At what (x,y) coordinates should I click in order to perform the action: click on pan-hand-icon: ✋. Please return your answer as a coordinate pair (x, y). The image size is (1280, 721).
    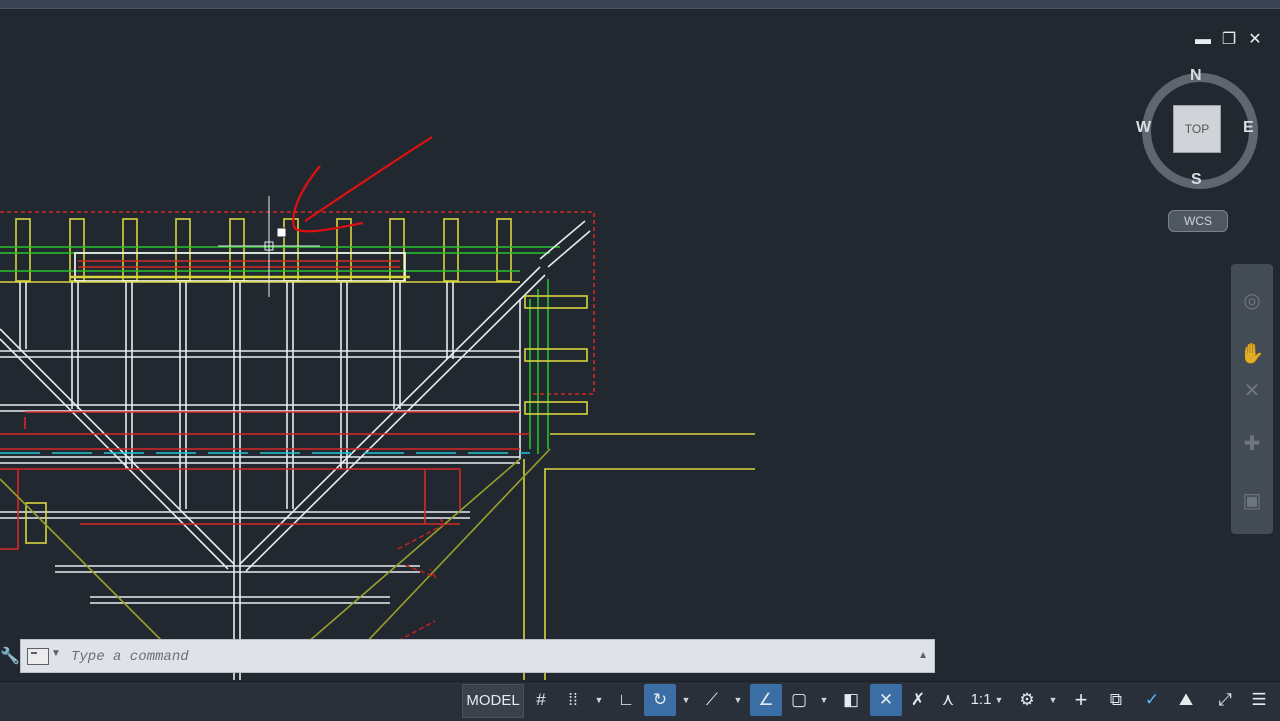
    Looking at the image, I should click on (1252, 354).